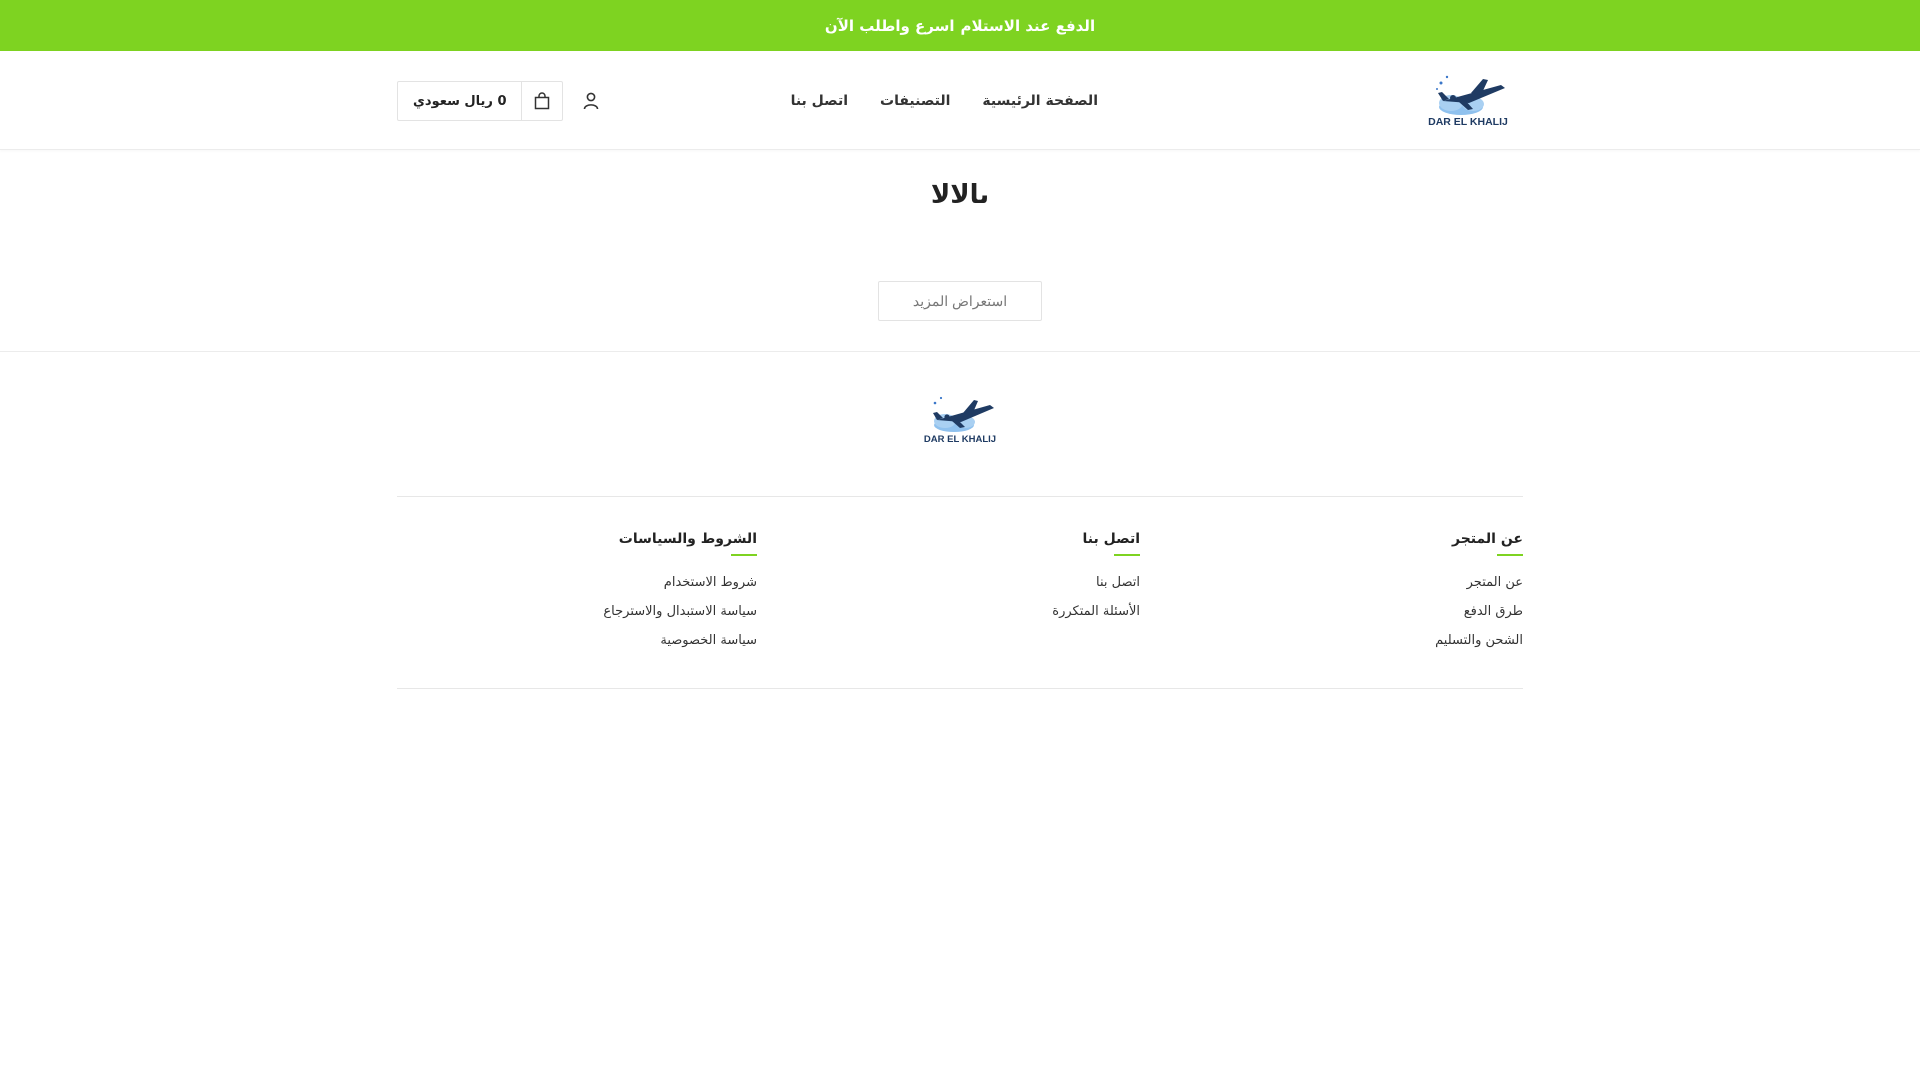 This screenshot has height=1080, width=1920. What do you see at coordinates (960, 496) in the screenshot?
I see `footer-divider-top` at bounding box center [960, 496].